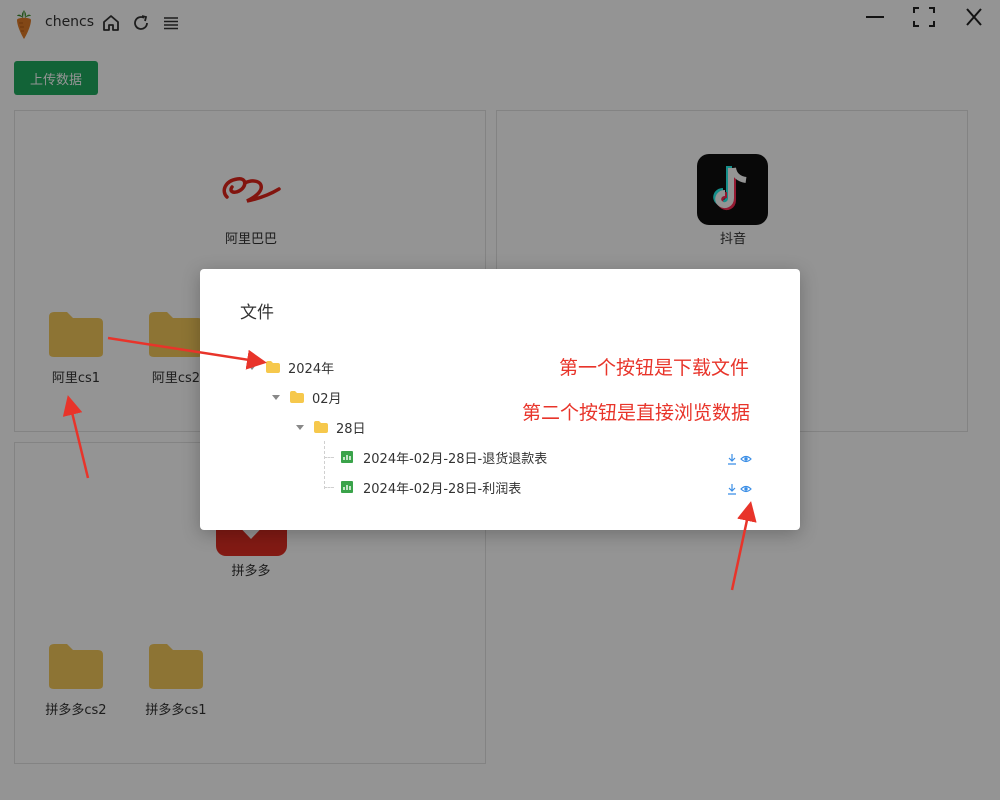 The height and width of the screenshot is (800, 1000). I want to click on annotation-note-view: 第二个按钮是直接浏览数据, so click(636, 413).